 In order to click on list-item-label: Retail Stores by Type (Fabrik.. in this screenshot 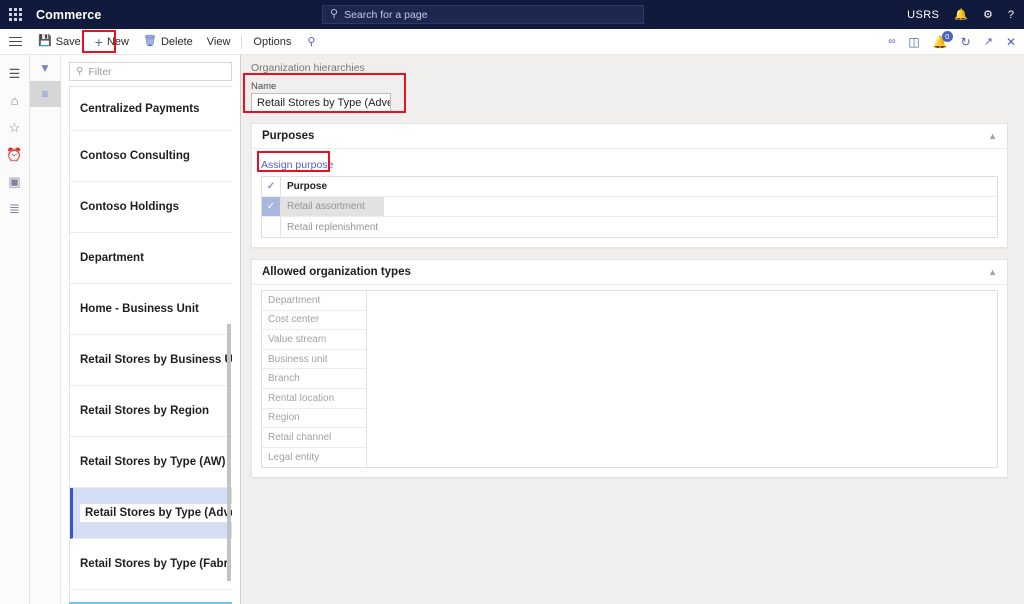, I will do `click(156, 564)`.